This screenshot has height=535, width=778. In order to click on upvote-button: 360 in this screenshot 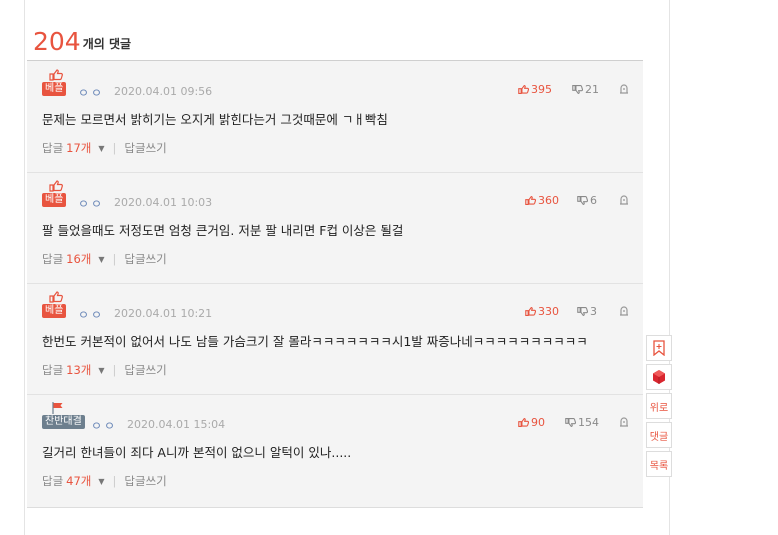, I will do `click(542, 200)`.